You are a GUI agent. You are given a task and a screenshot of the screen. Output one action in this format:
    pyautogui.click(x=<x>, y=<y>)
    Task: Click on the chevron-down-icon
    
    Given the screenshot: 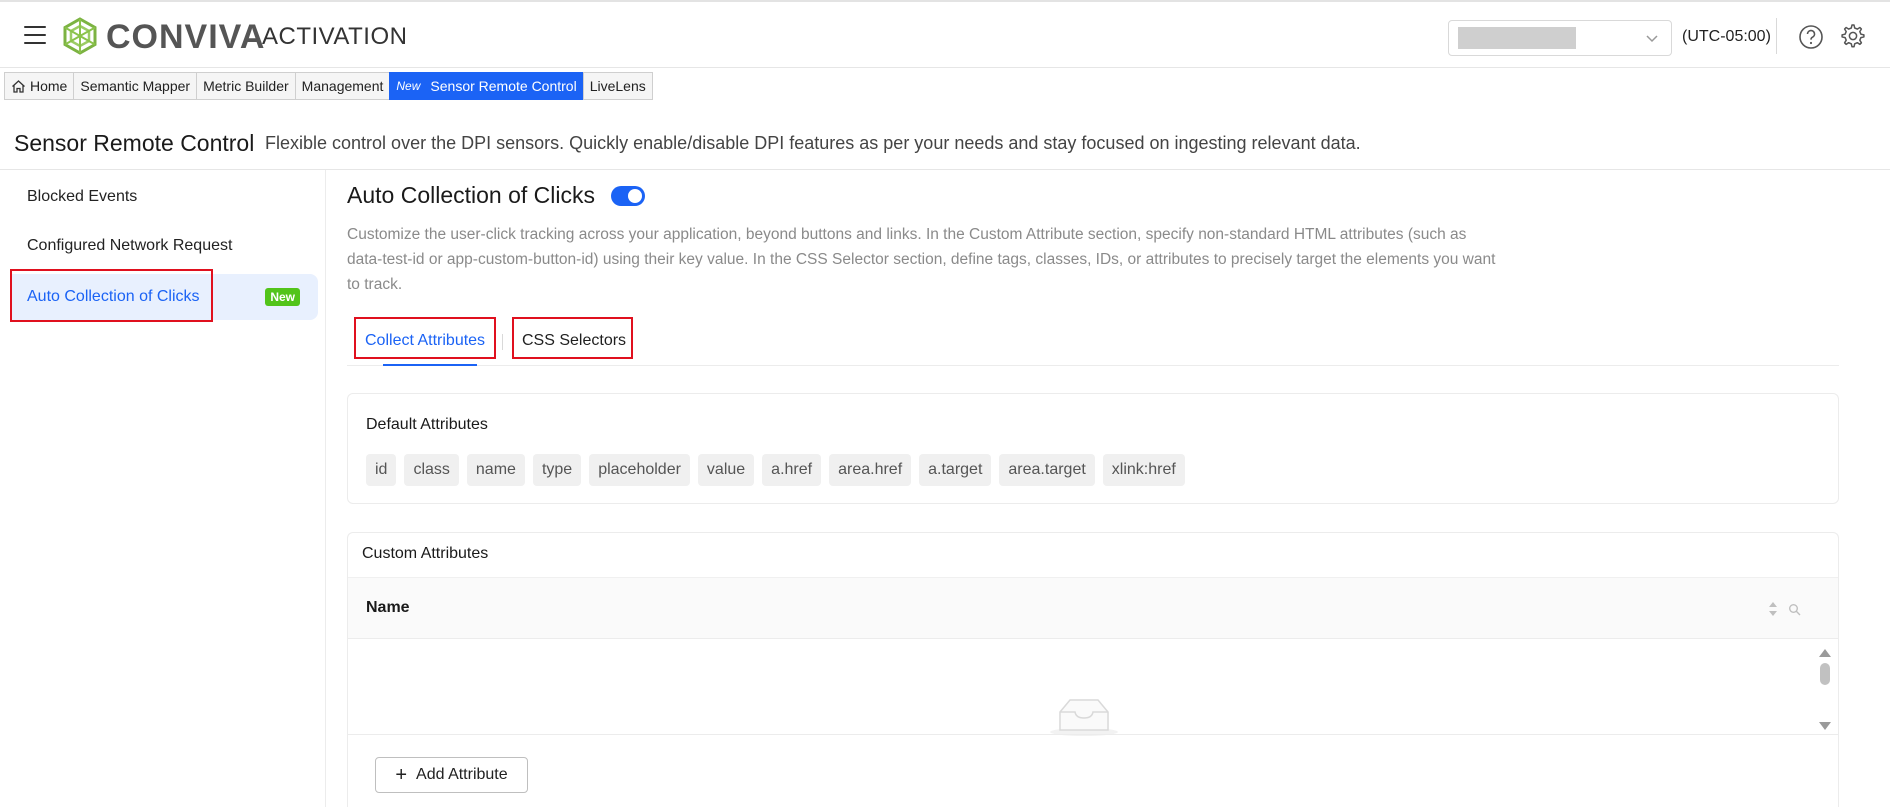 What is the action you would take?
    pyautogui.click(x=1652, y=39)
    